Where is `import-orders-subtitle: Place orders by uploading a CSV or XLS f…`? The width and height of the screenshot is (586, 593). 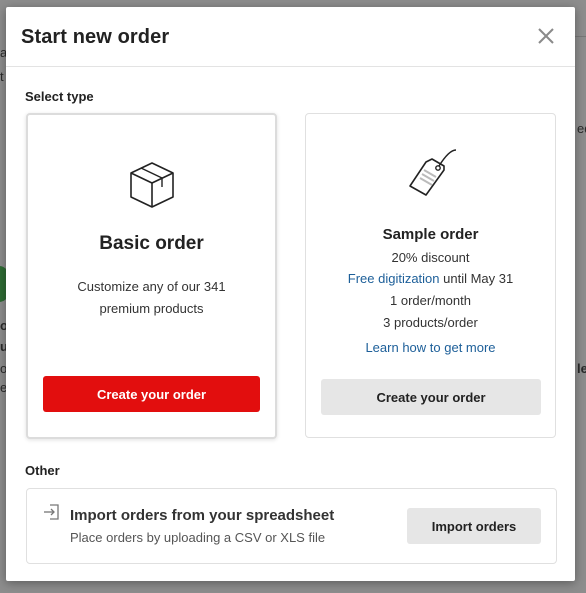 import-orders-subtitle: Place orders by uploading a CSV or XLS f… is located at coordinates (198, 537).